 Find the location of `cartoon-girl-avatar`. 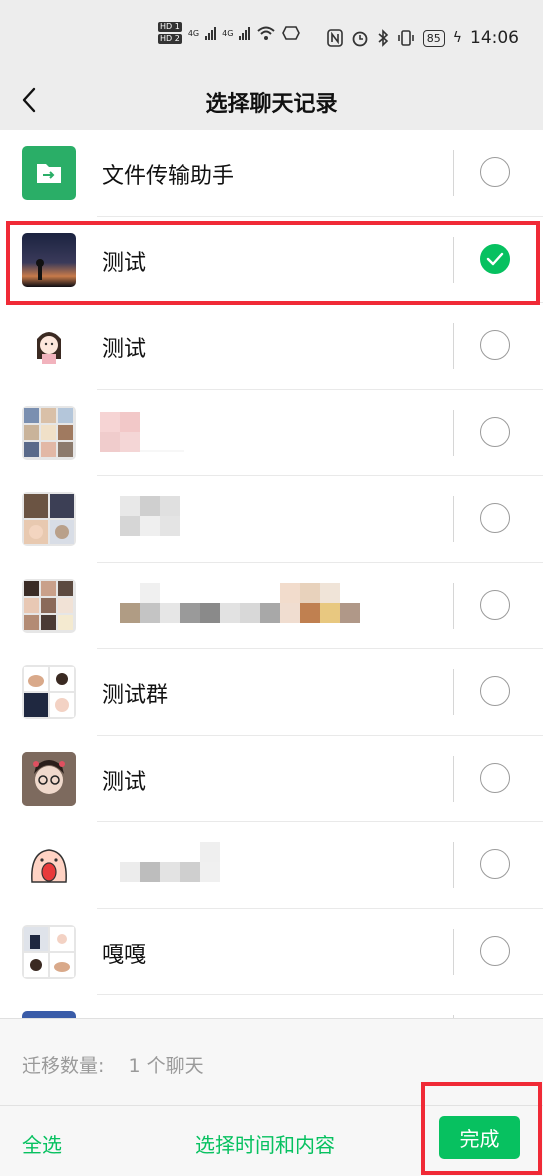

cartoon-girl-avatar is located at coordinates (49, 346).